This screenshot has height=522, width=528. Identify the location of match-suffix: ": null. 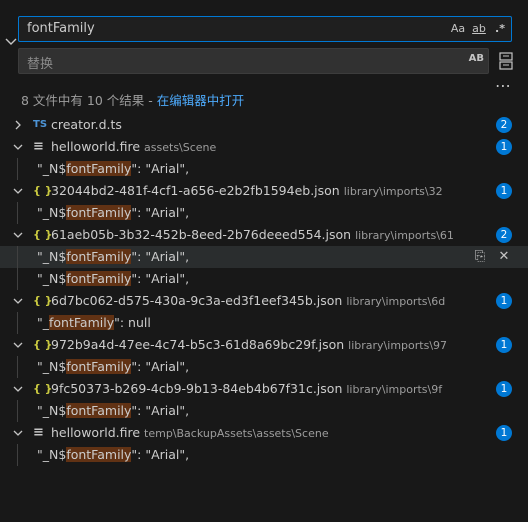
(132, 322).